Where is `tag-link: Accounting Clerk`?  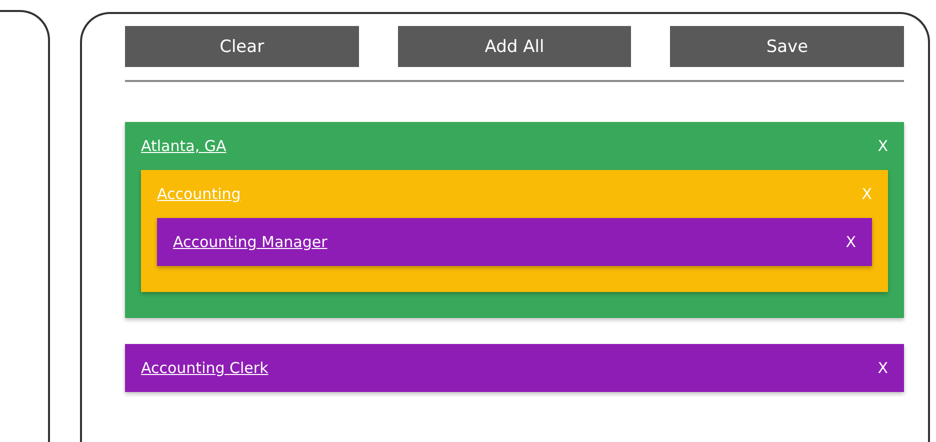
tag-link: Accounting Clerk is located at coordinates (204, 368).